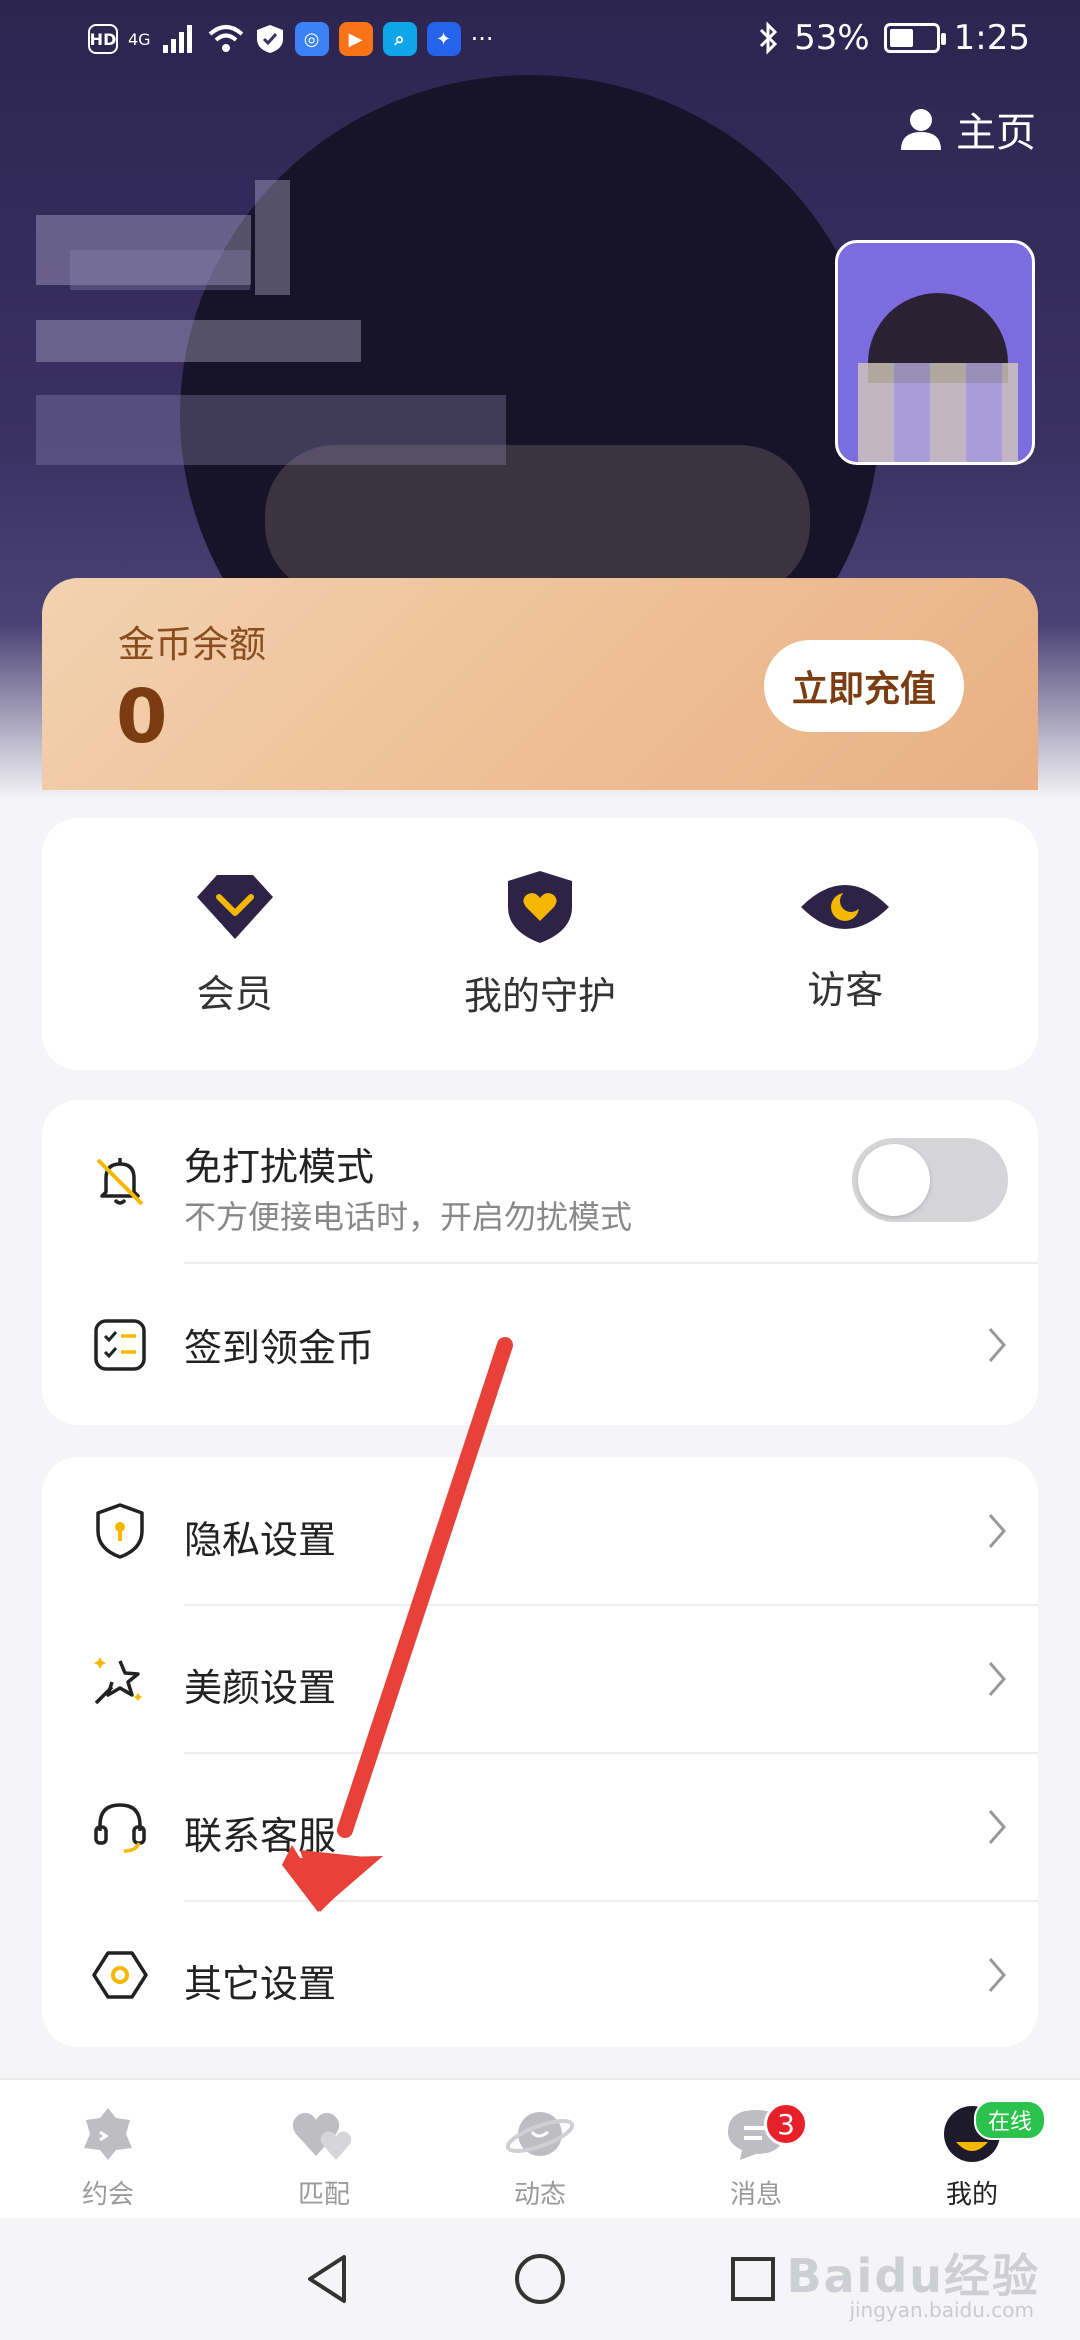 Image resolution: width=1080 pixels, height=2340 pixels. What do you see at coordinates (611, 1263) in the screenshot?
I see `divider` at bounding box center [611, 1263].